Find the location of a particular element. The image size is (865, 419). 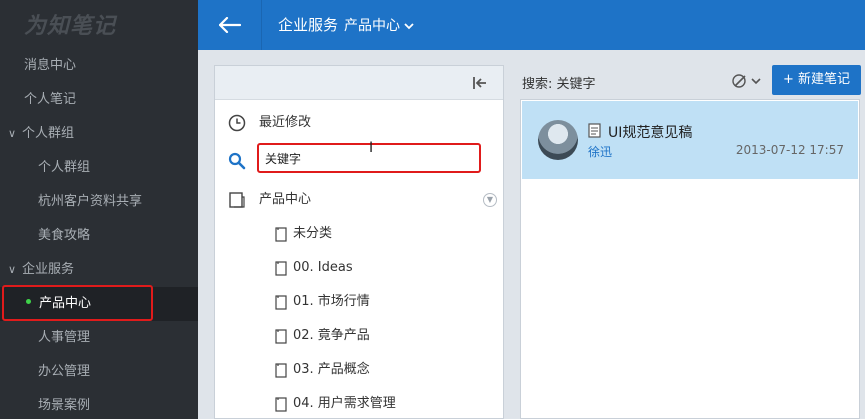

collapse-panel-icon is located at coordinates (480, 83).